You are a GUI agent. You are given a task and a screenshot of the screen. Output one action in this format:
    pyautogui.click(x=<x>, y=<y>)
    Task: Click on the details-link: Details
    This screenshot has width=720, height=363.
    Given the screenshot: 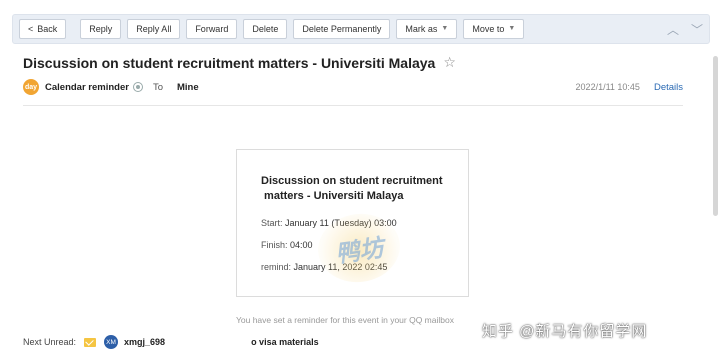 What is the action you would take?
    pyautogui.click(x=668, y=87)
    